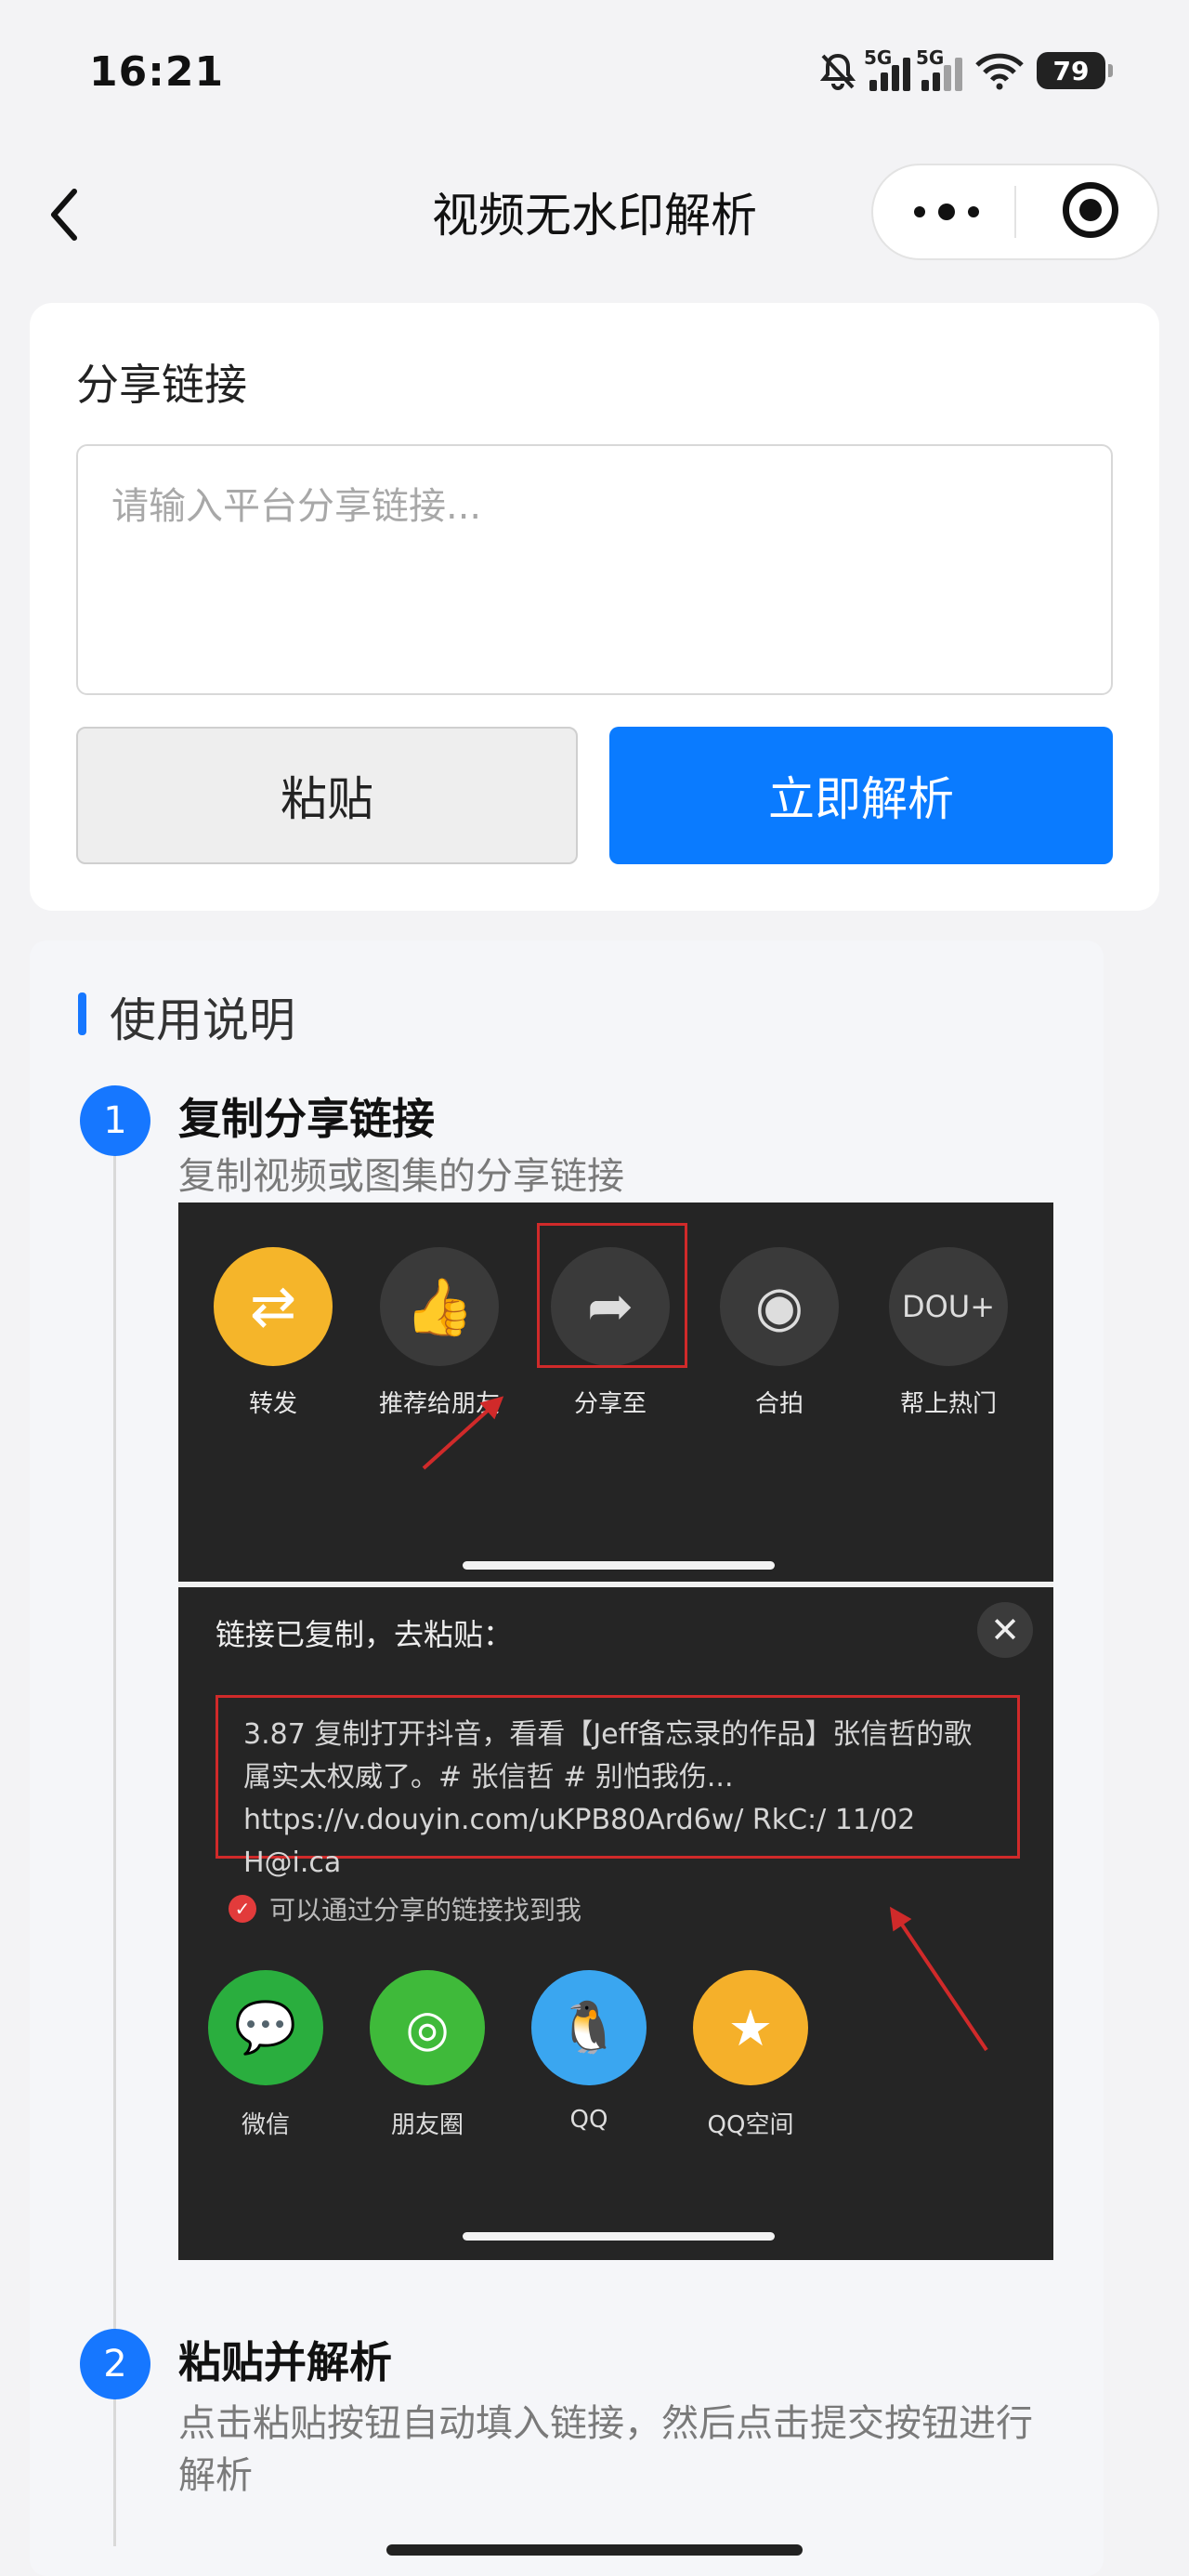  Describe the element at coordinates (1005, 1630) in the screenshot. I see `close-icon: ✕` at that location.